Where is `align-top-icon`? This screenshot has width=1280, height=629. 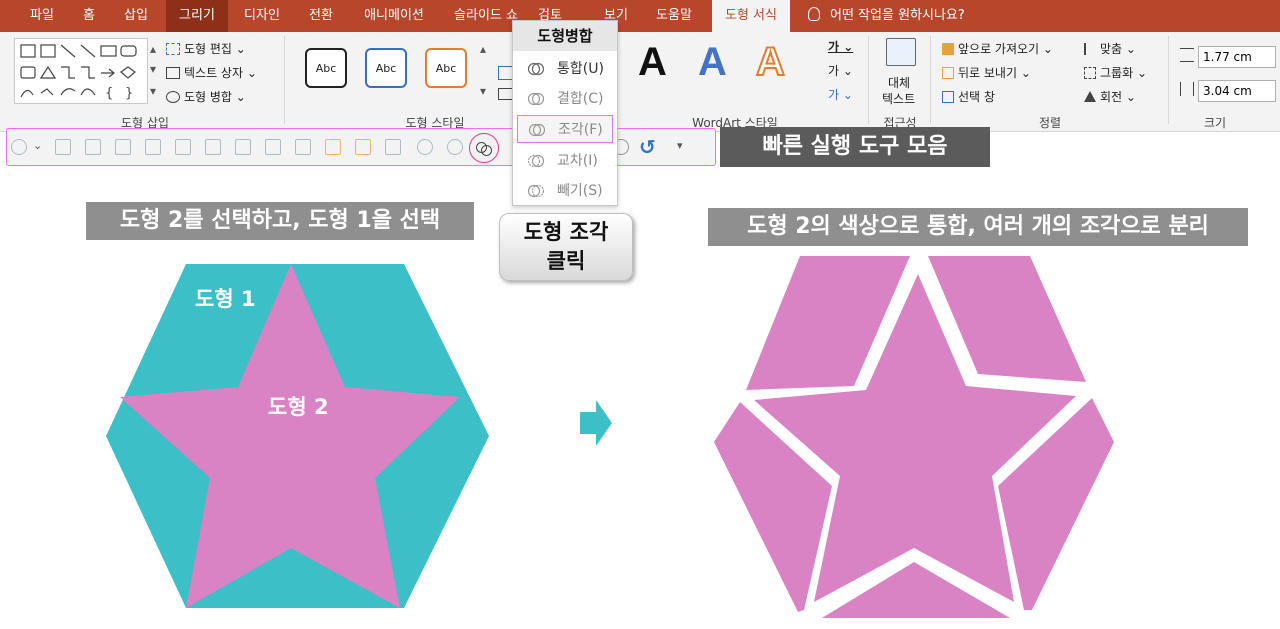 align-top-icon is located at coordinates (93, 147).